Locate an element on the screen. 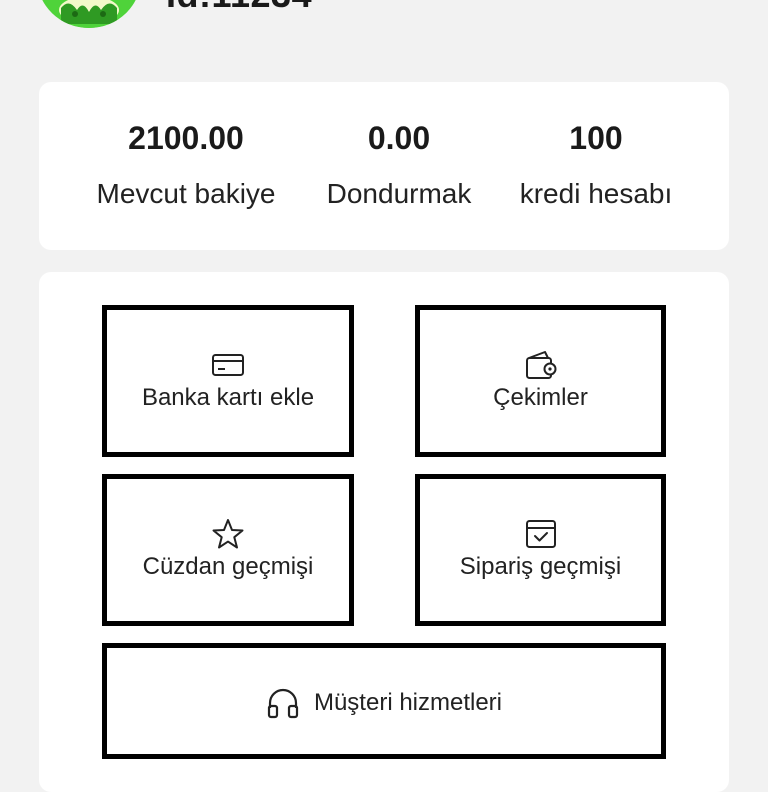  wallet-history-button: Cüzdan geçmişi is located at coordinates (228, 550).